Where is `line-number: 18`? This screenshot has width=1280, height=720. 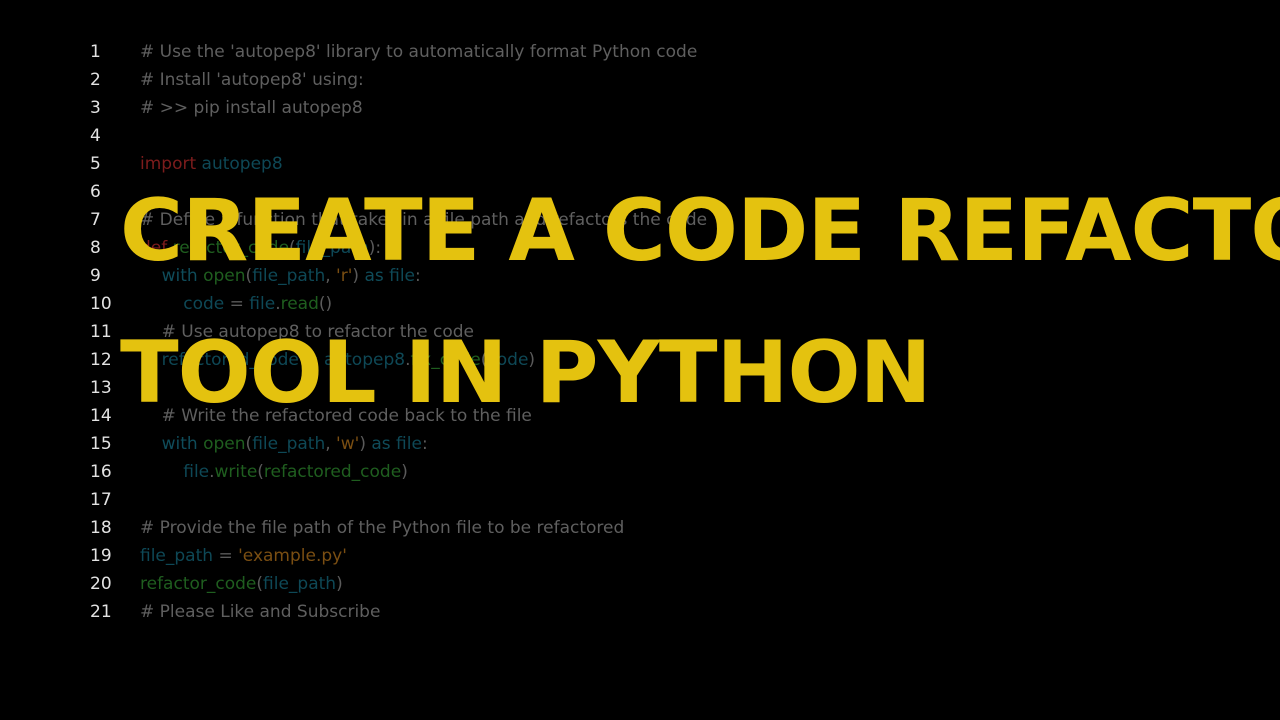 line-number: 18 is located at coordinates (101, 528).